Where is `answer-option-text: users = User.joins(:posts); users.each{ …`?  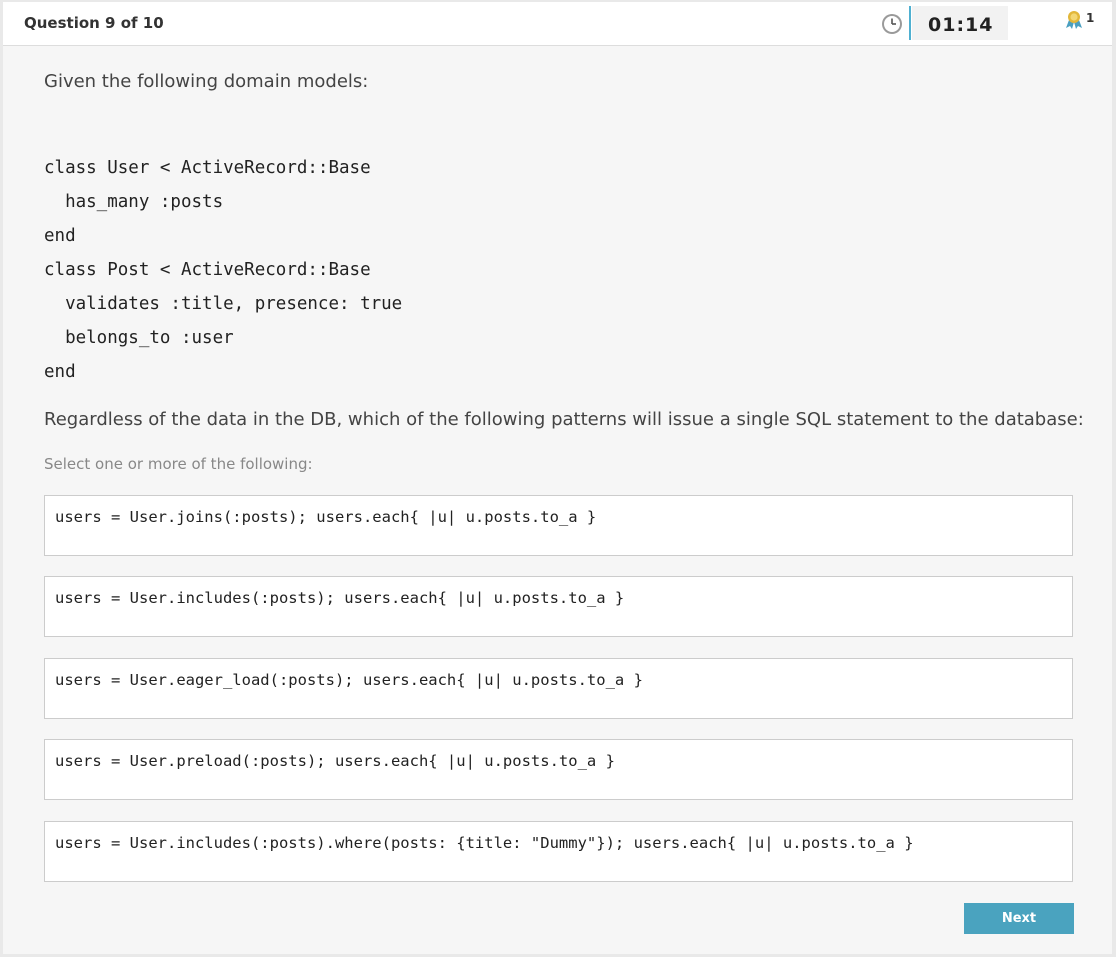
answer-option-text: users = User.joins(:posts); users.each{ … is located at coordinates (326, 517).